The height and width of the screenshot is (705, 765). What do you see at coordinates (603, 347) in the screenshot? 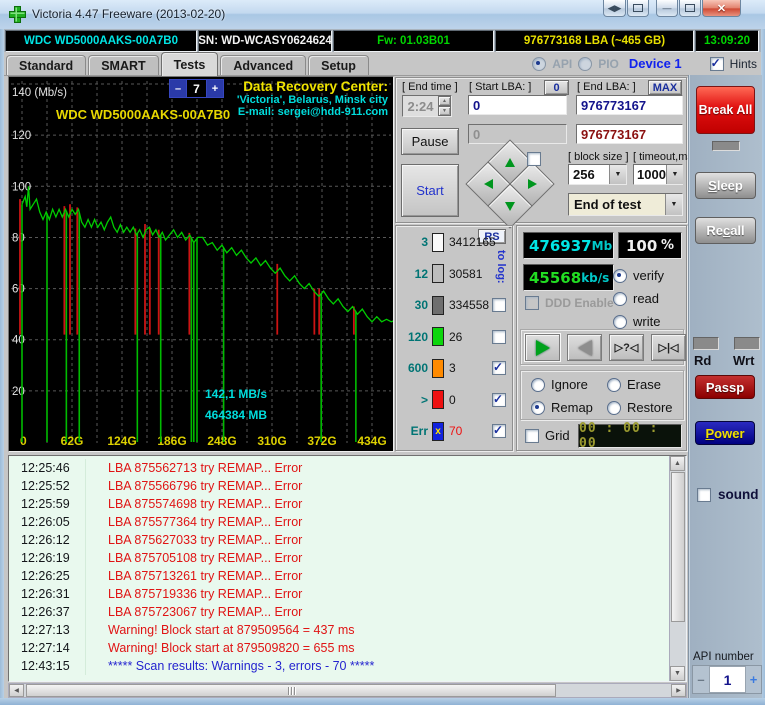
I see `media-panel: ▷?◁ ▷|◁` at bounding box center [603, 347].